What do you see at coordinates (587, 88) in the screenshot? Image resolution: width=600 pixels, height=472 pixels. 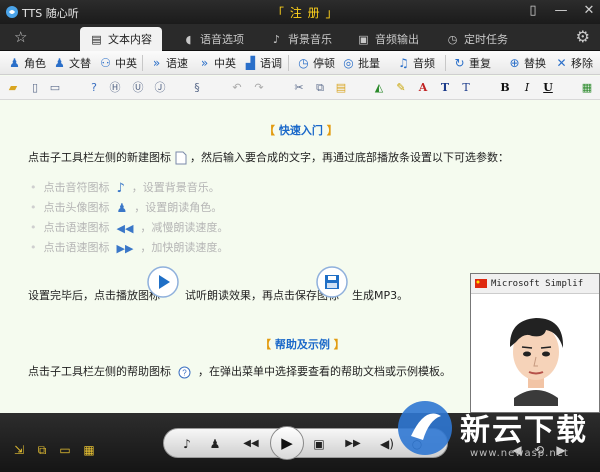 I see `table-icon: ▦` at bounding box center [587, 88].